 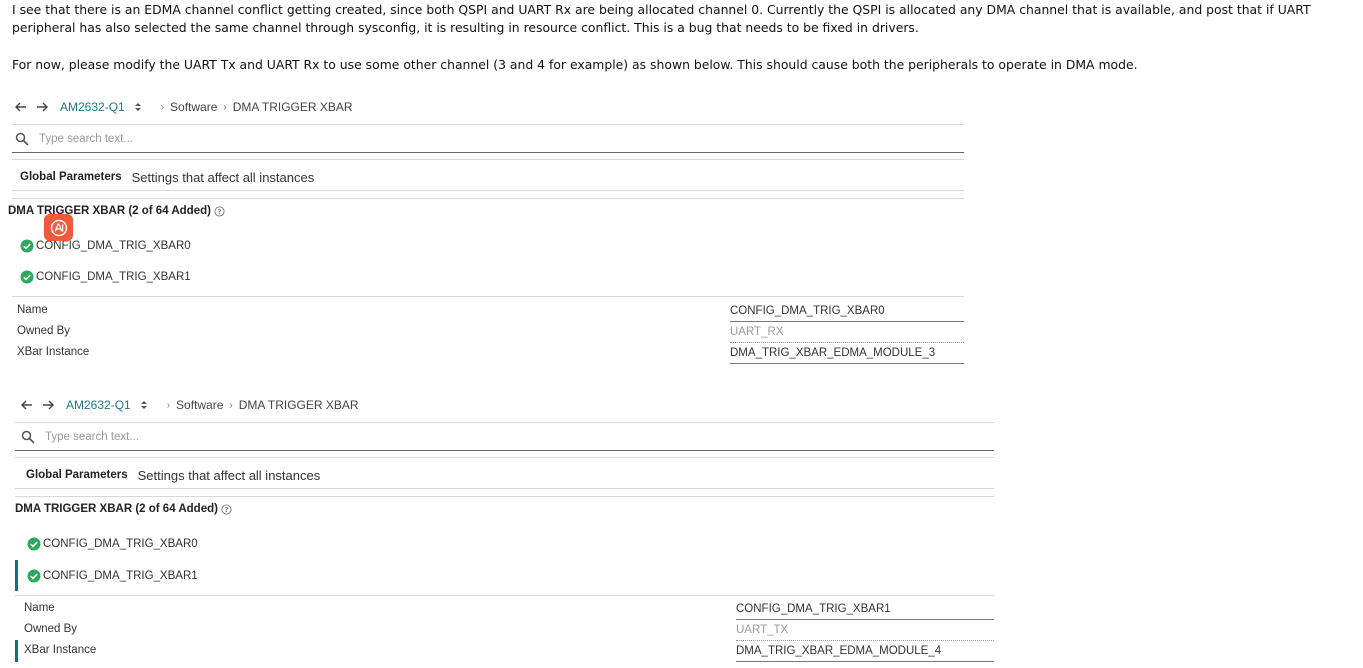 What do you see at coordinates (16, 651) in the screenshot?
I see `selected-property-indicator` at bounding box center [16, 651].